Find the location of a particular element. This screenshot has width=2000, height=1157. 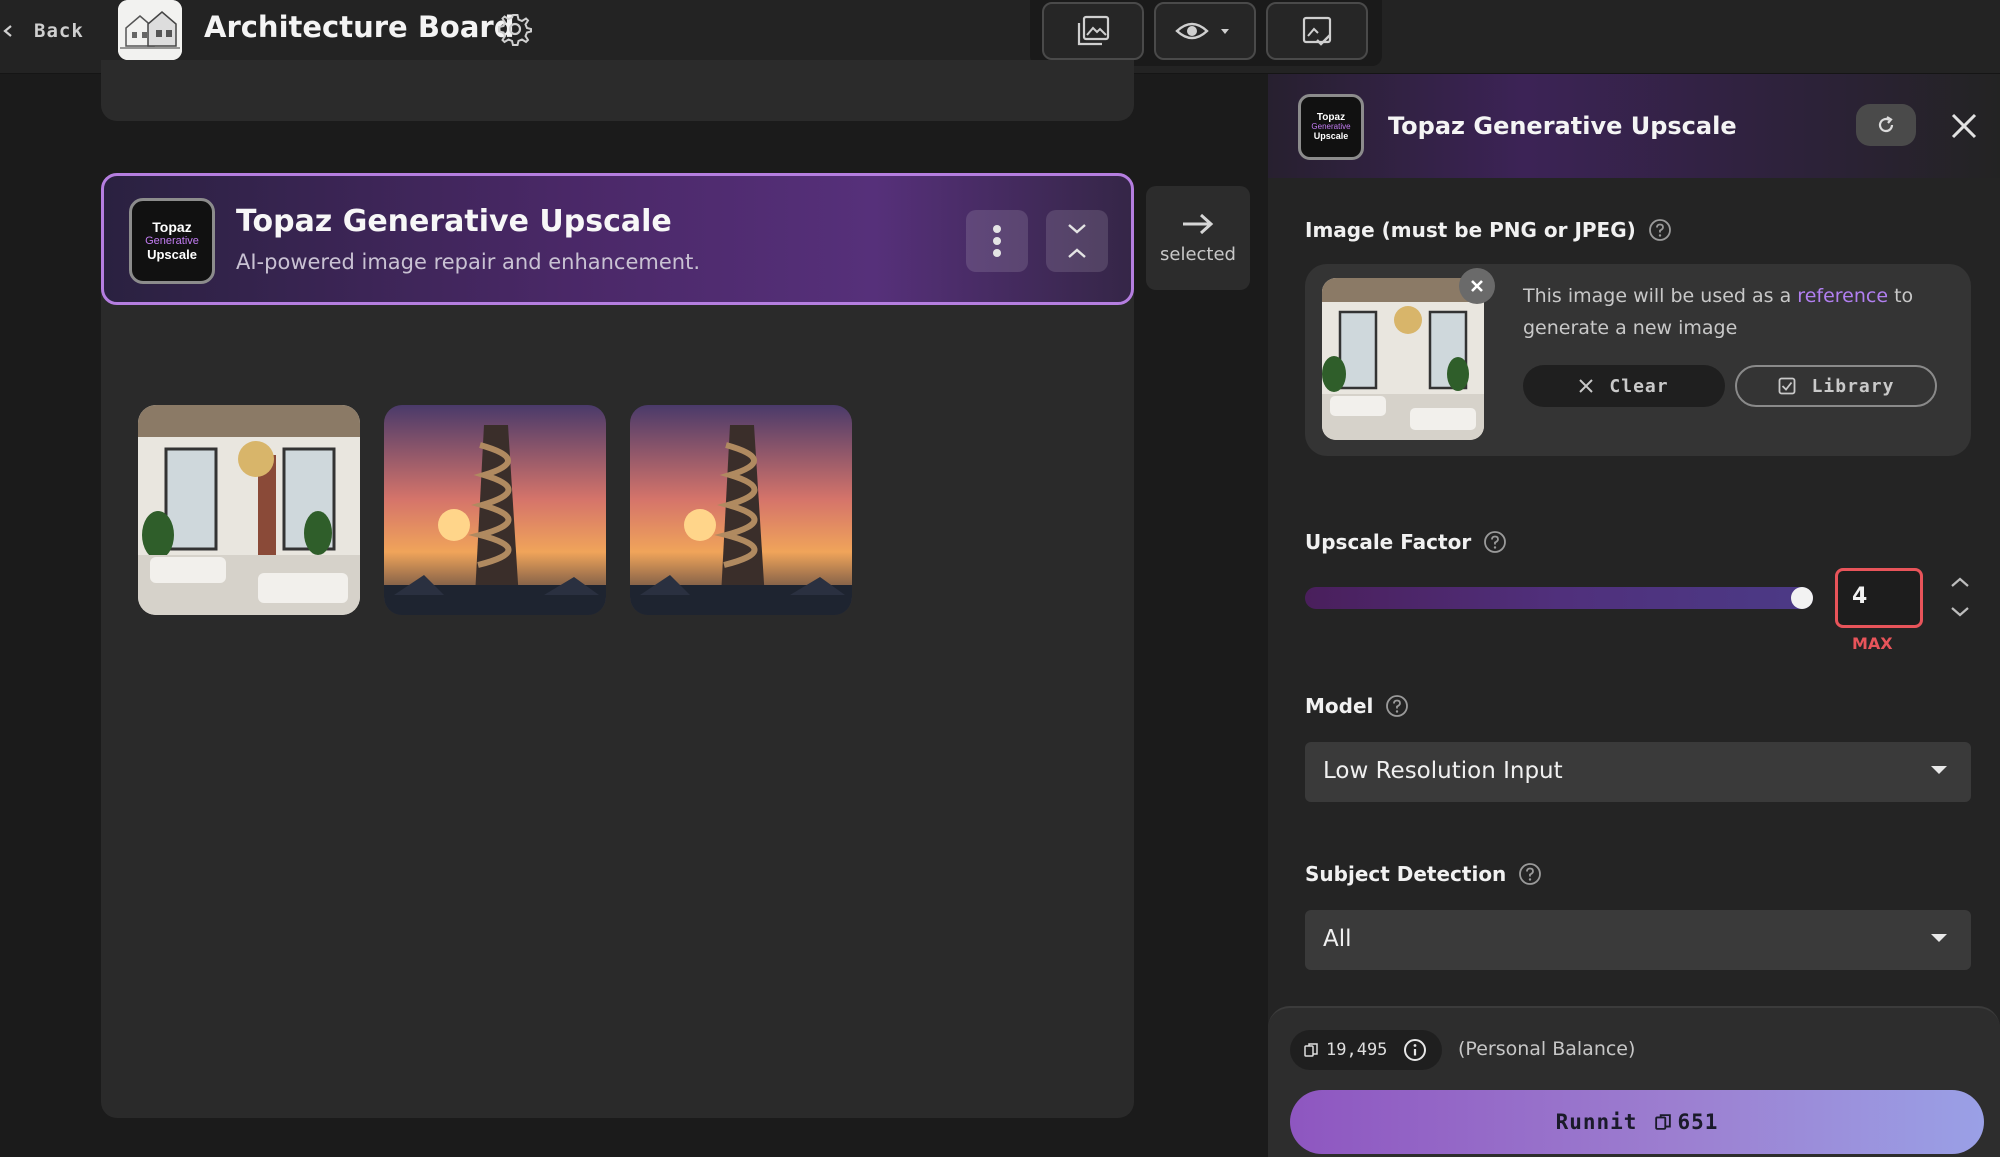

house-sketch-icon is located at coordinates (150, 30).